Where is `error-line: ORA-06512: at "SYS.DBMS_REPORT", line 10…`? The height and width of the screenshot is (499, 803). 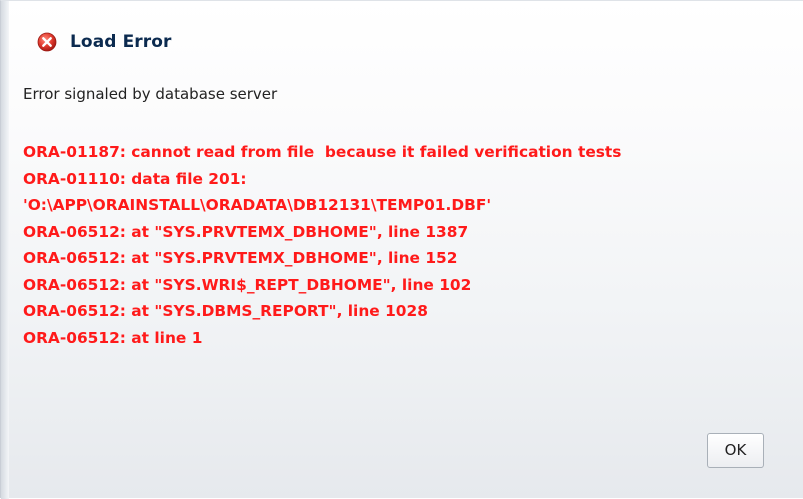
error-line: ORA-06512: at "SYS.DBMS_REPORT", line 10… is located at coordinates (225, 311).